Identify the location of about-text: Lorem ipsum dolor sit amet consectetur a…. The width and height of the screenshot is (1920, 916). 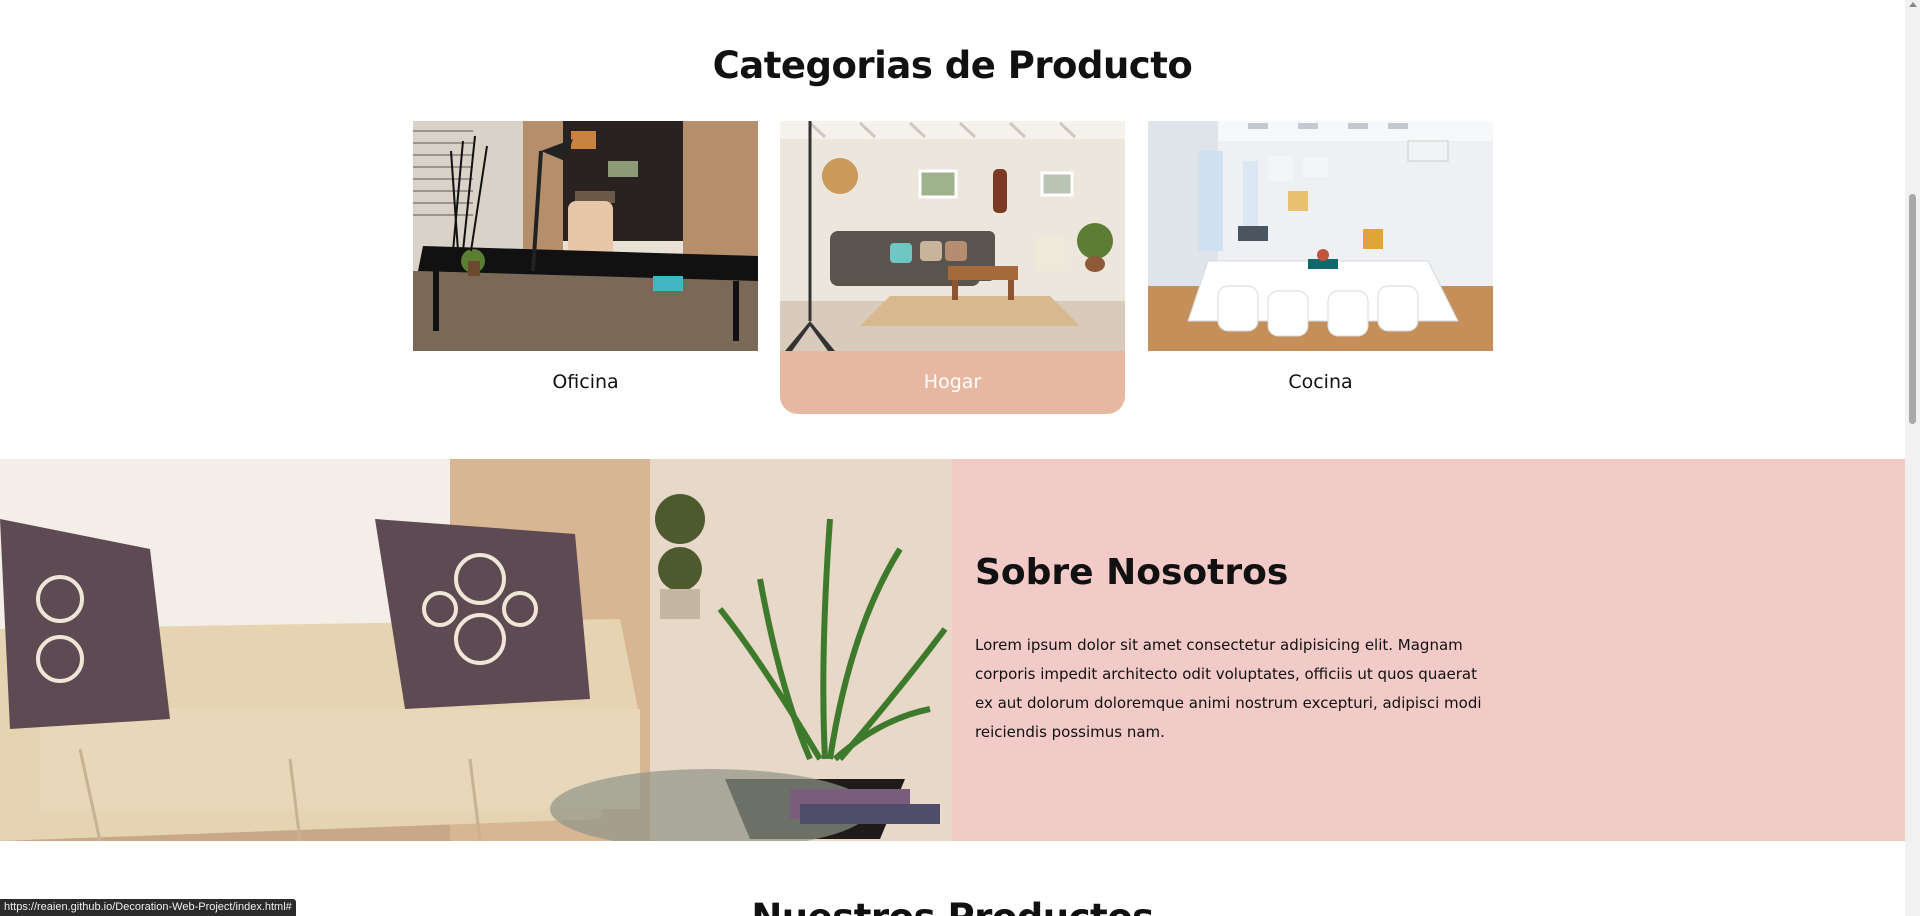
(1228, 688).